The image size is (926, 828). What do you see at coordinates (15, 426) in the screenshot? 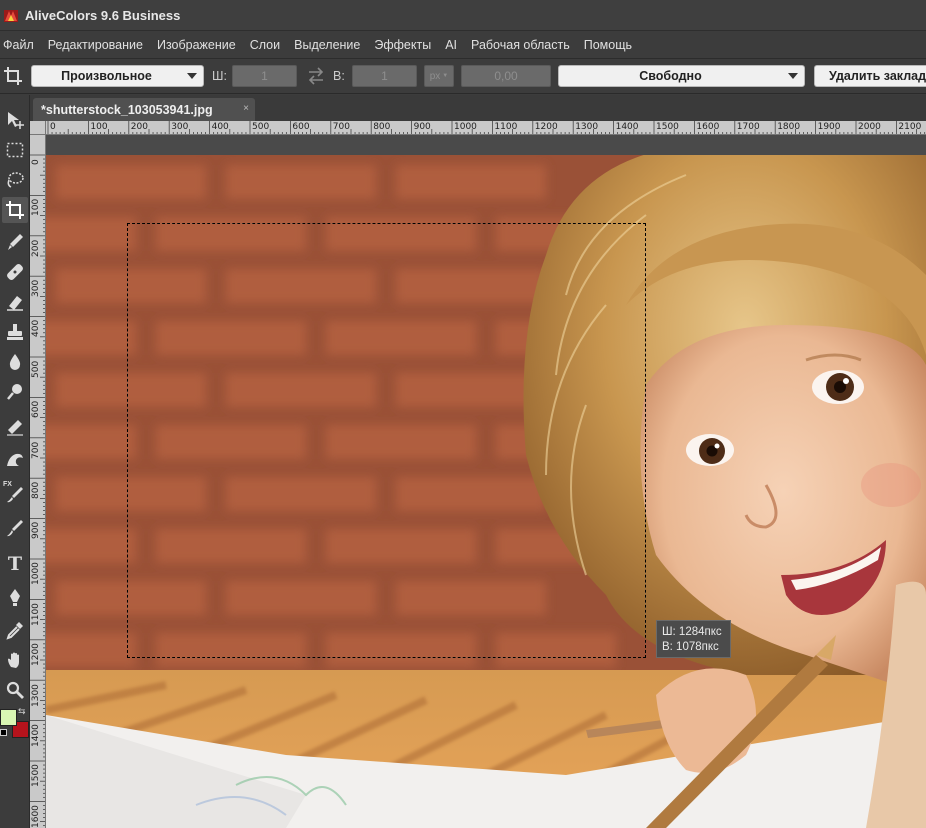
I see `smudge-tool-icon` at bounding box center [15, 426].